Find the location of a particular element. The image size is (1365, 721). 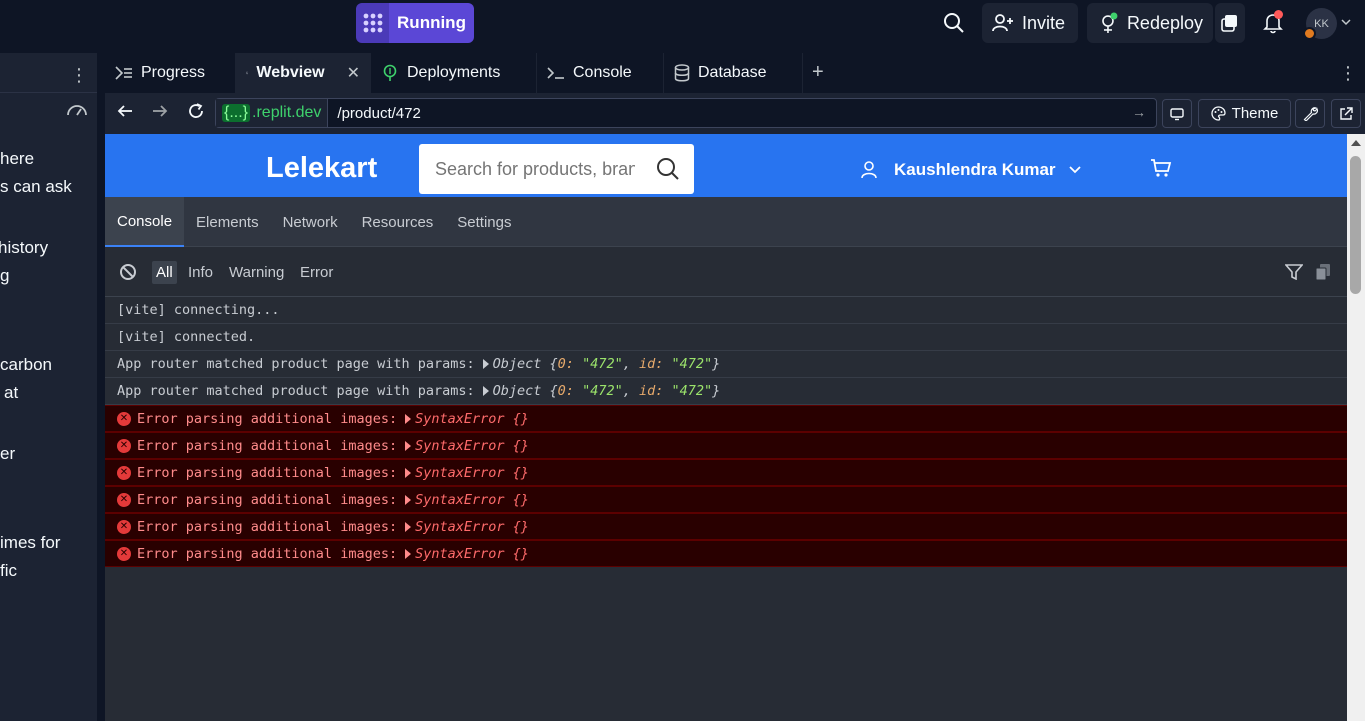

filter-icon is located at coordinates (1294, 274).